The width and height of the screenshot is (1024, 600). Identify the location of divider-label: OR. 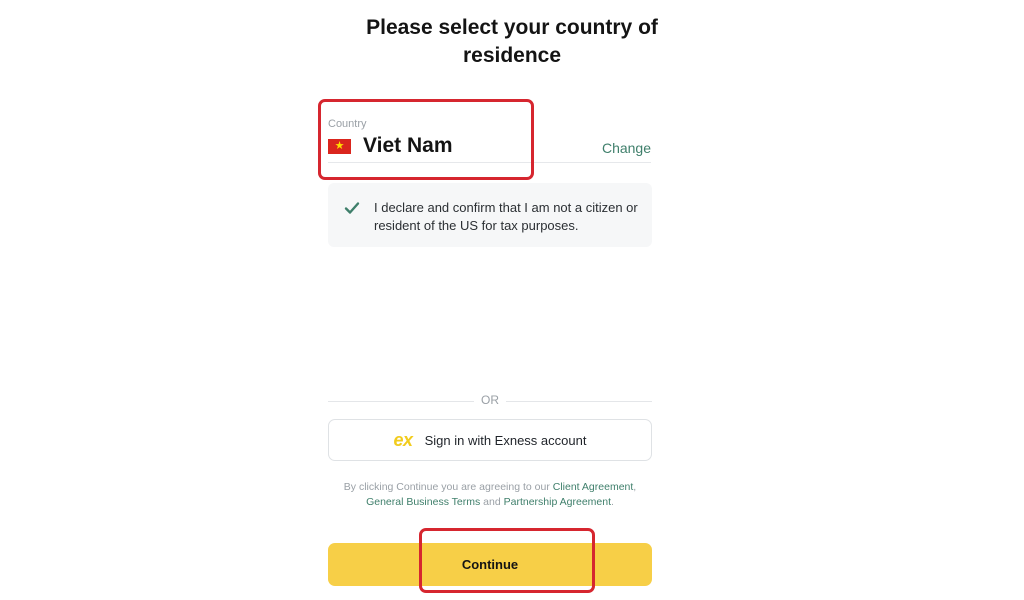
(490, 400).